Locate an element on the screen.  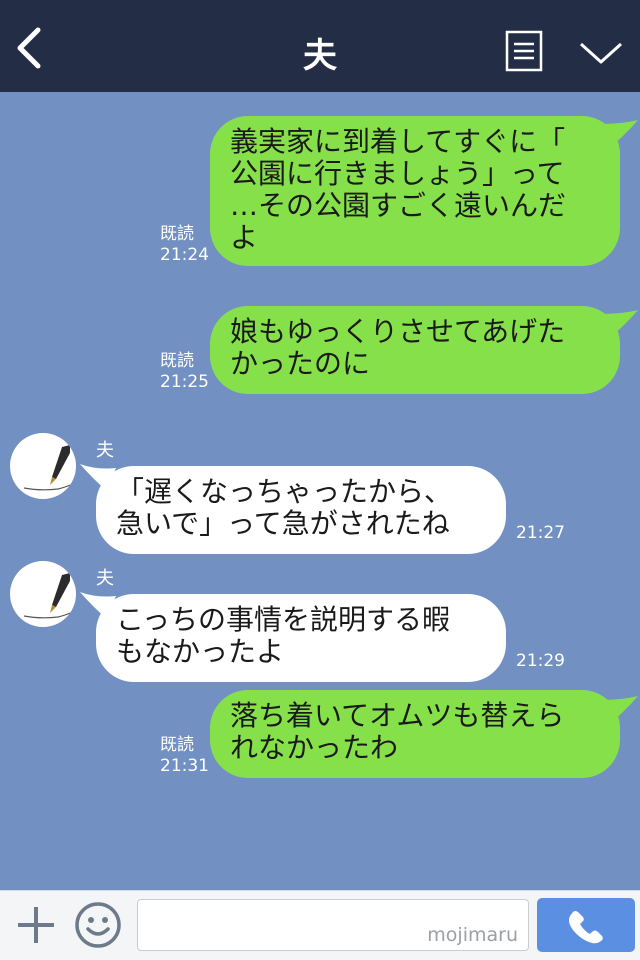
message-time: 21:29 is located at coordinates (540, 661).